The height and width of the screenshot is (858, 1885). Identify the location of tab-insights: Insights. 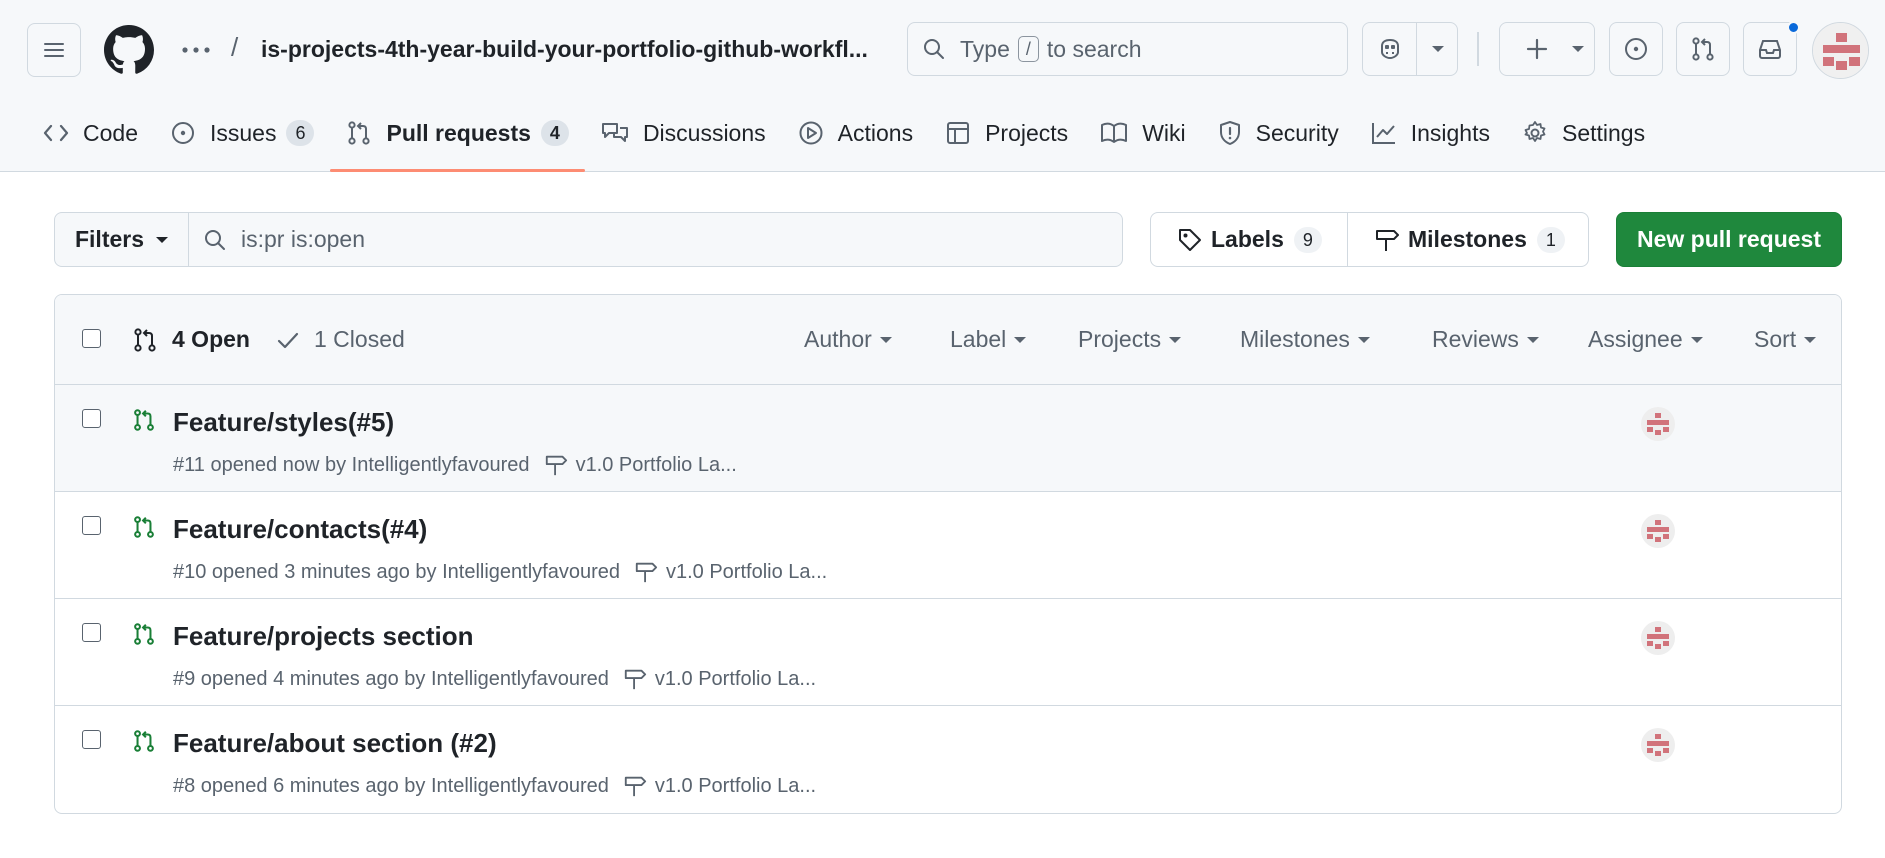
(1430, 133).